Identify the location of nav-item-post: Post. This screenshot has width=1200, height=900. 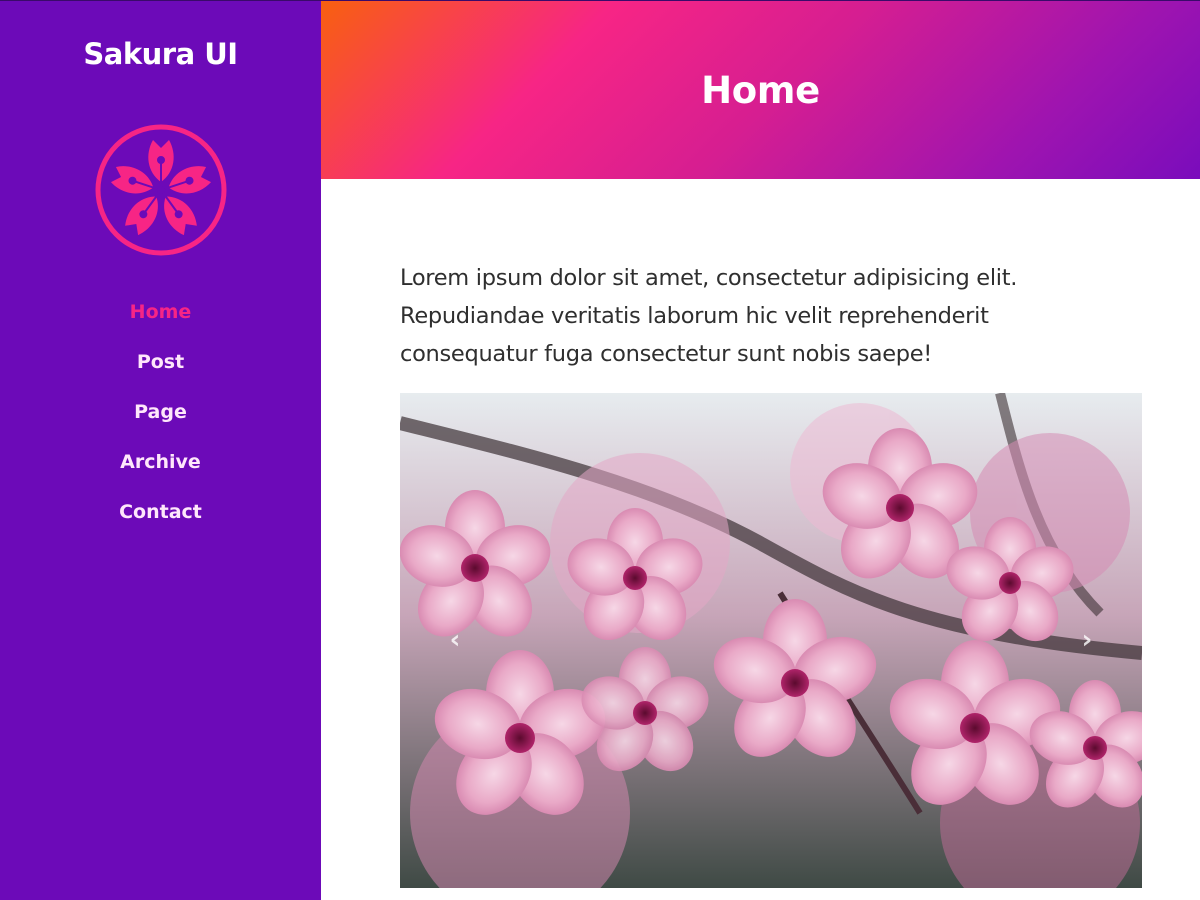
(160, 374).